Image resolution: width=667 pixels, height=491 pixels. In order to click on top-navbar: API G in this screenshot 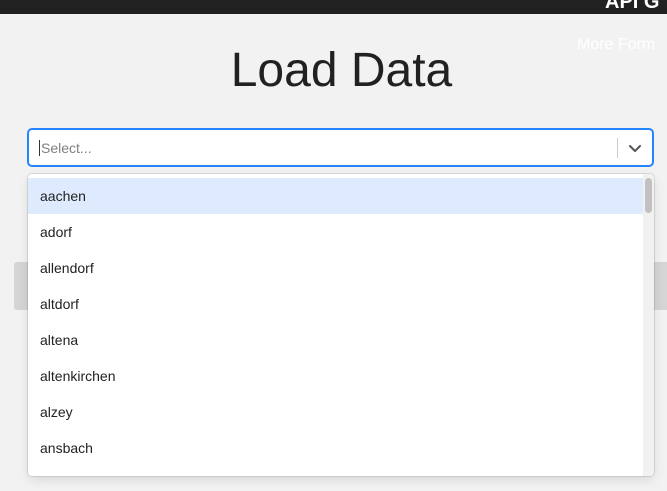, I will do `click(333, 7)`.